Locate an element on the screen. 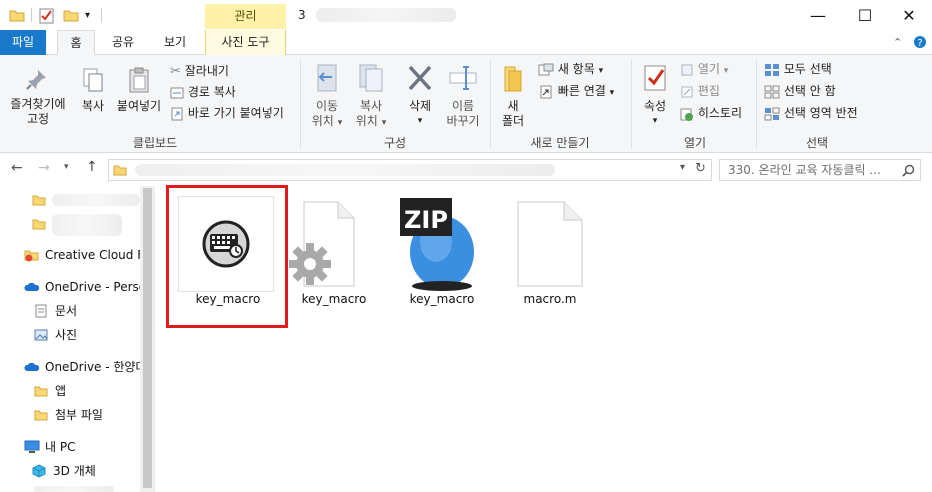 This screenshot has width=932, height=492. history-icon is located at coordinates (686, 114).